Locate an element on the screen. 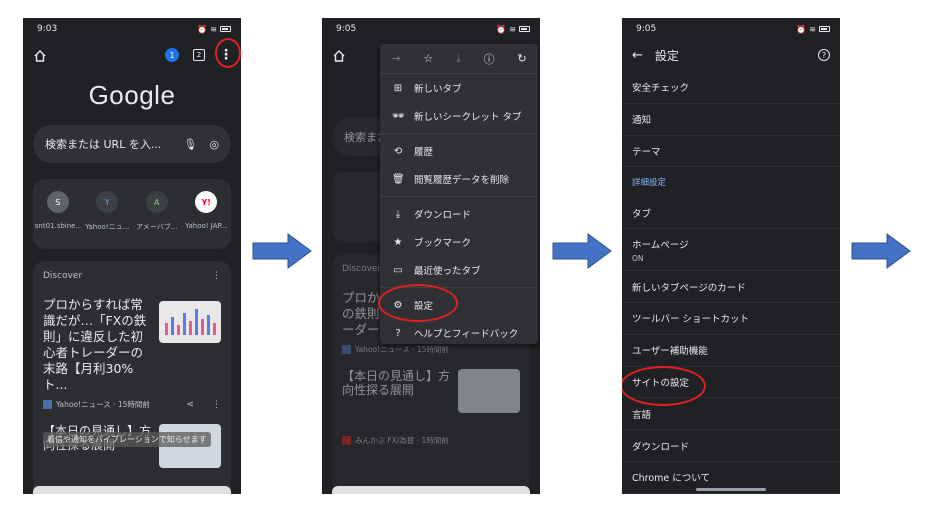 This screenshot has height=511, width=925. menu-item-label: ヘルプとフィードバック is located at coordinates (466, 334).